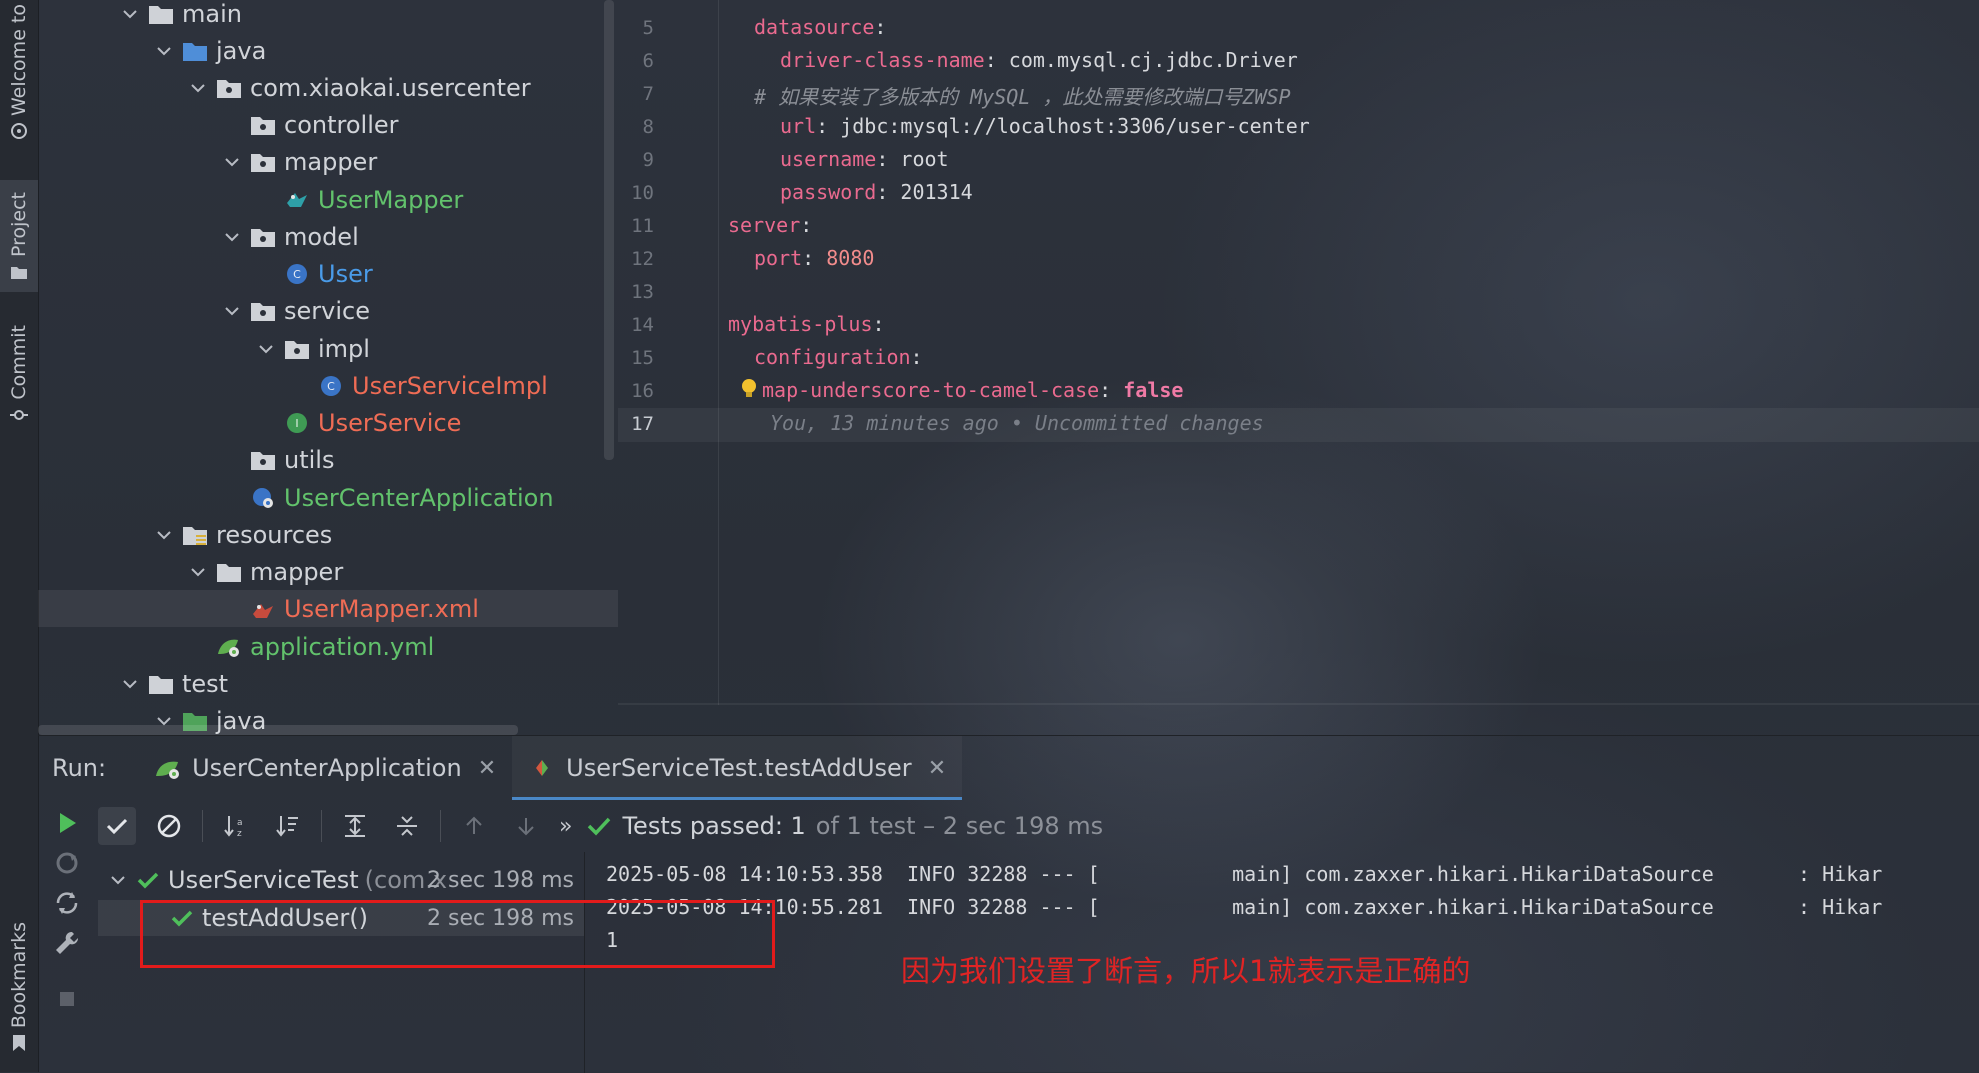 This screenshot has height=1073, width=1979. I want to click on tree-item-controller: controller, so click(328, 124).